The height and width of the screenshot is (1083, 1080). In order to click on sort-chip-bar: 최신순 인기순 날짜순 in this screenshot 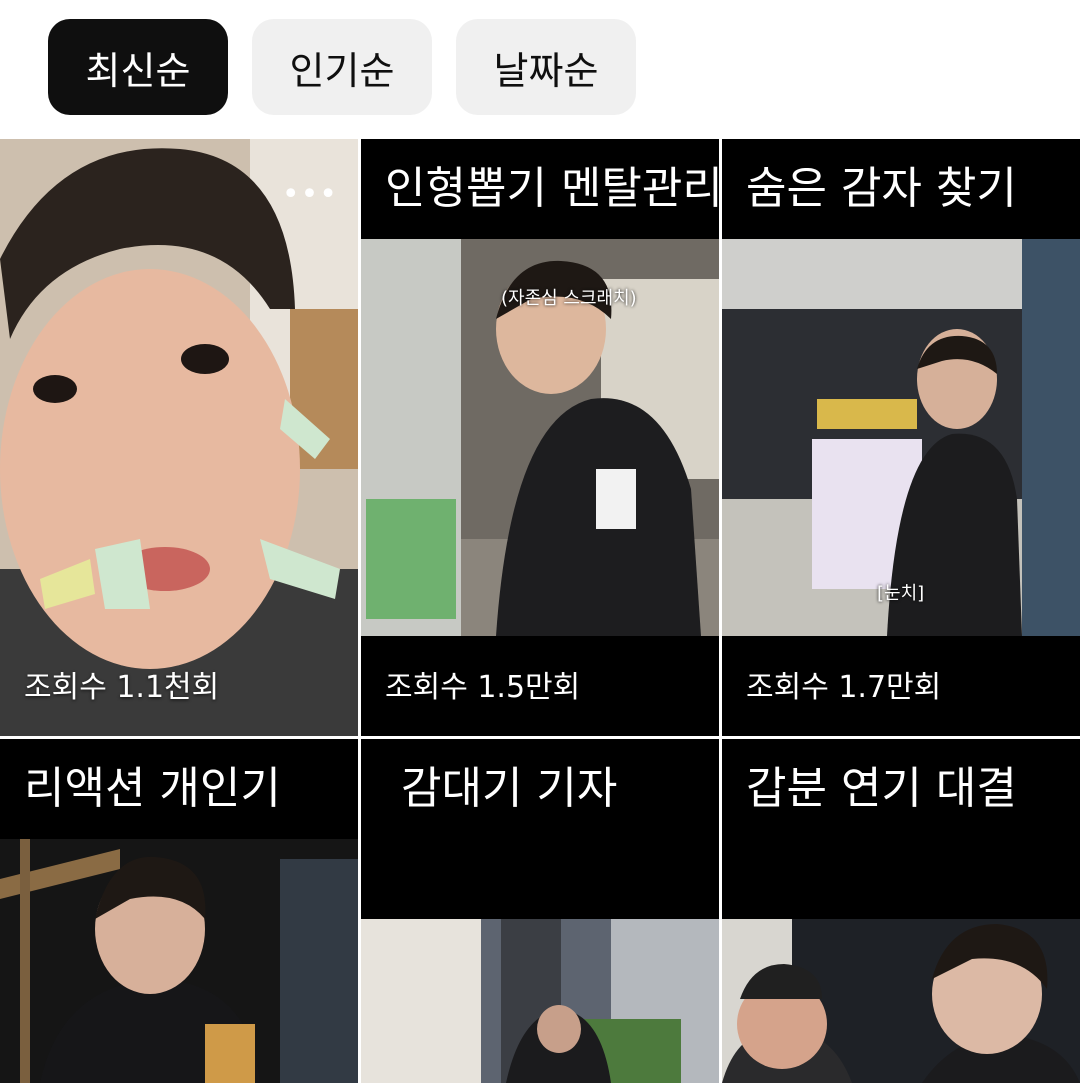, I will do `click(540, 69)`.